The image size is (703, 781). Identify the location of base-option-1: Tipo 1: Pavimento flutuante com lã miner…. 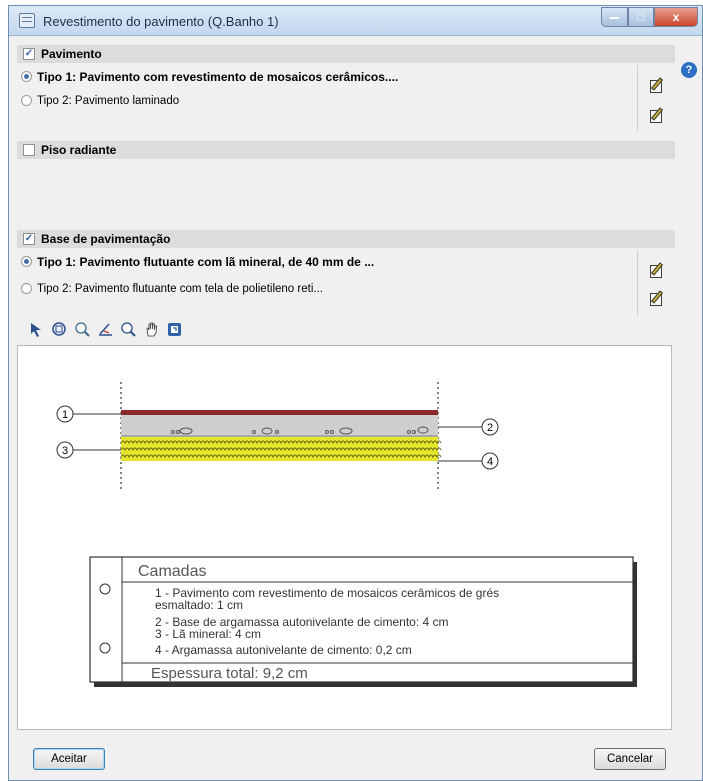
(327, 262).